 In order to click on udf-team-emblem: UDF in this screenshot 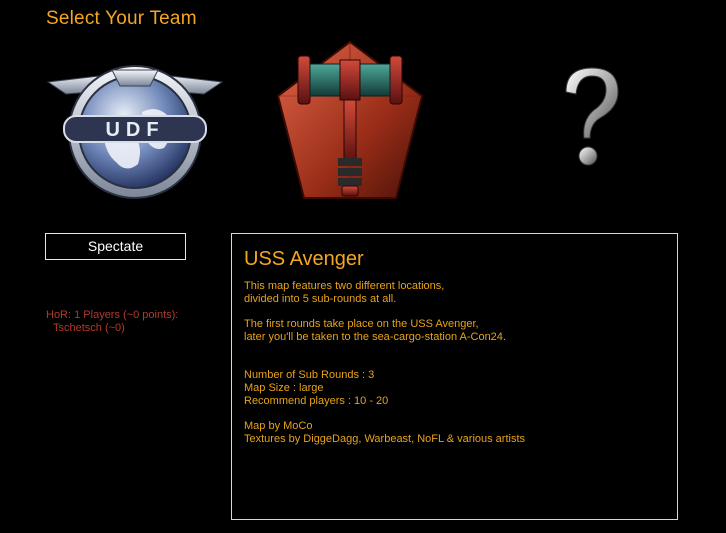, I will do `click(135, 126)`.